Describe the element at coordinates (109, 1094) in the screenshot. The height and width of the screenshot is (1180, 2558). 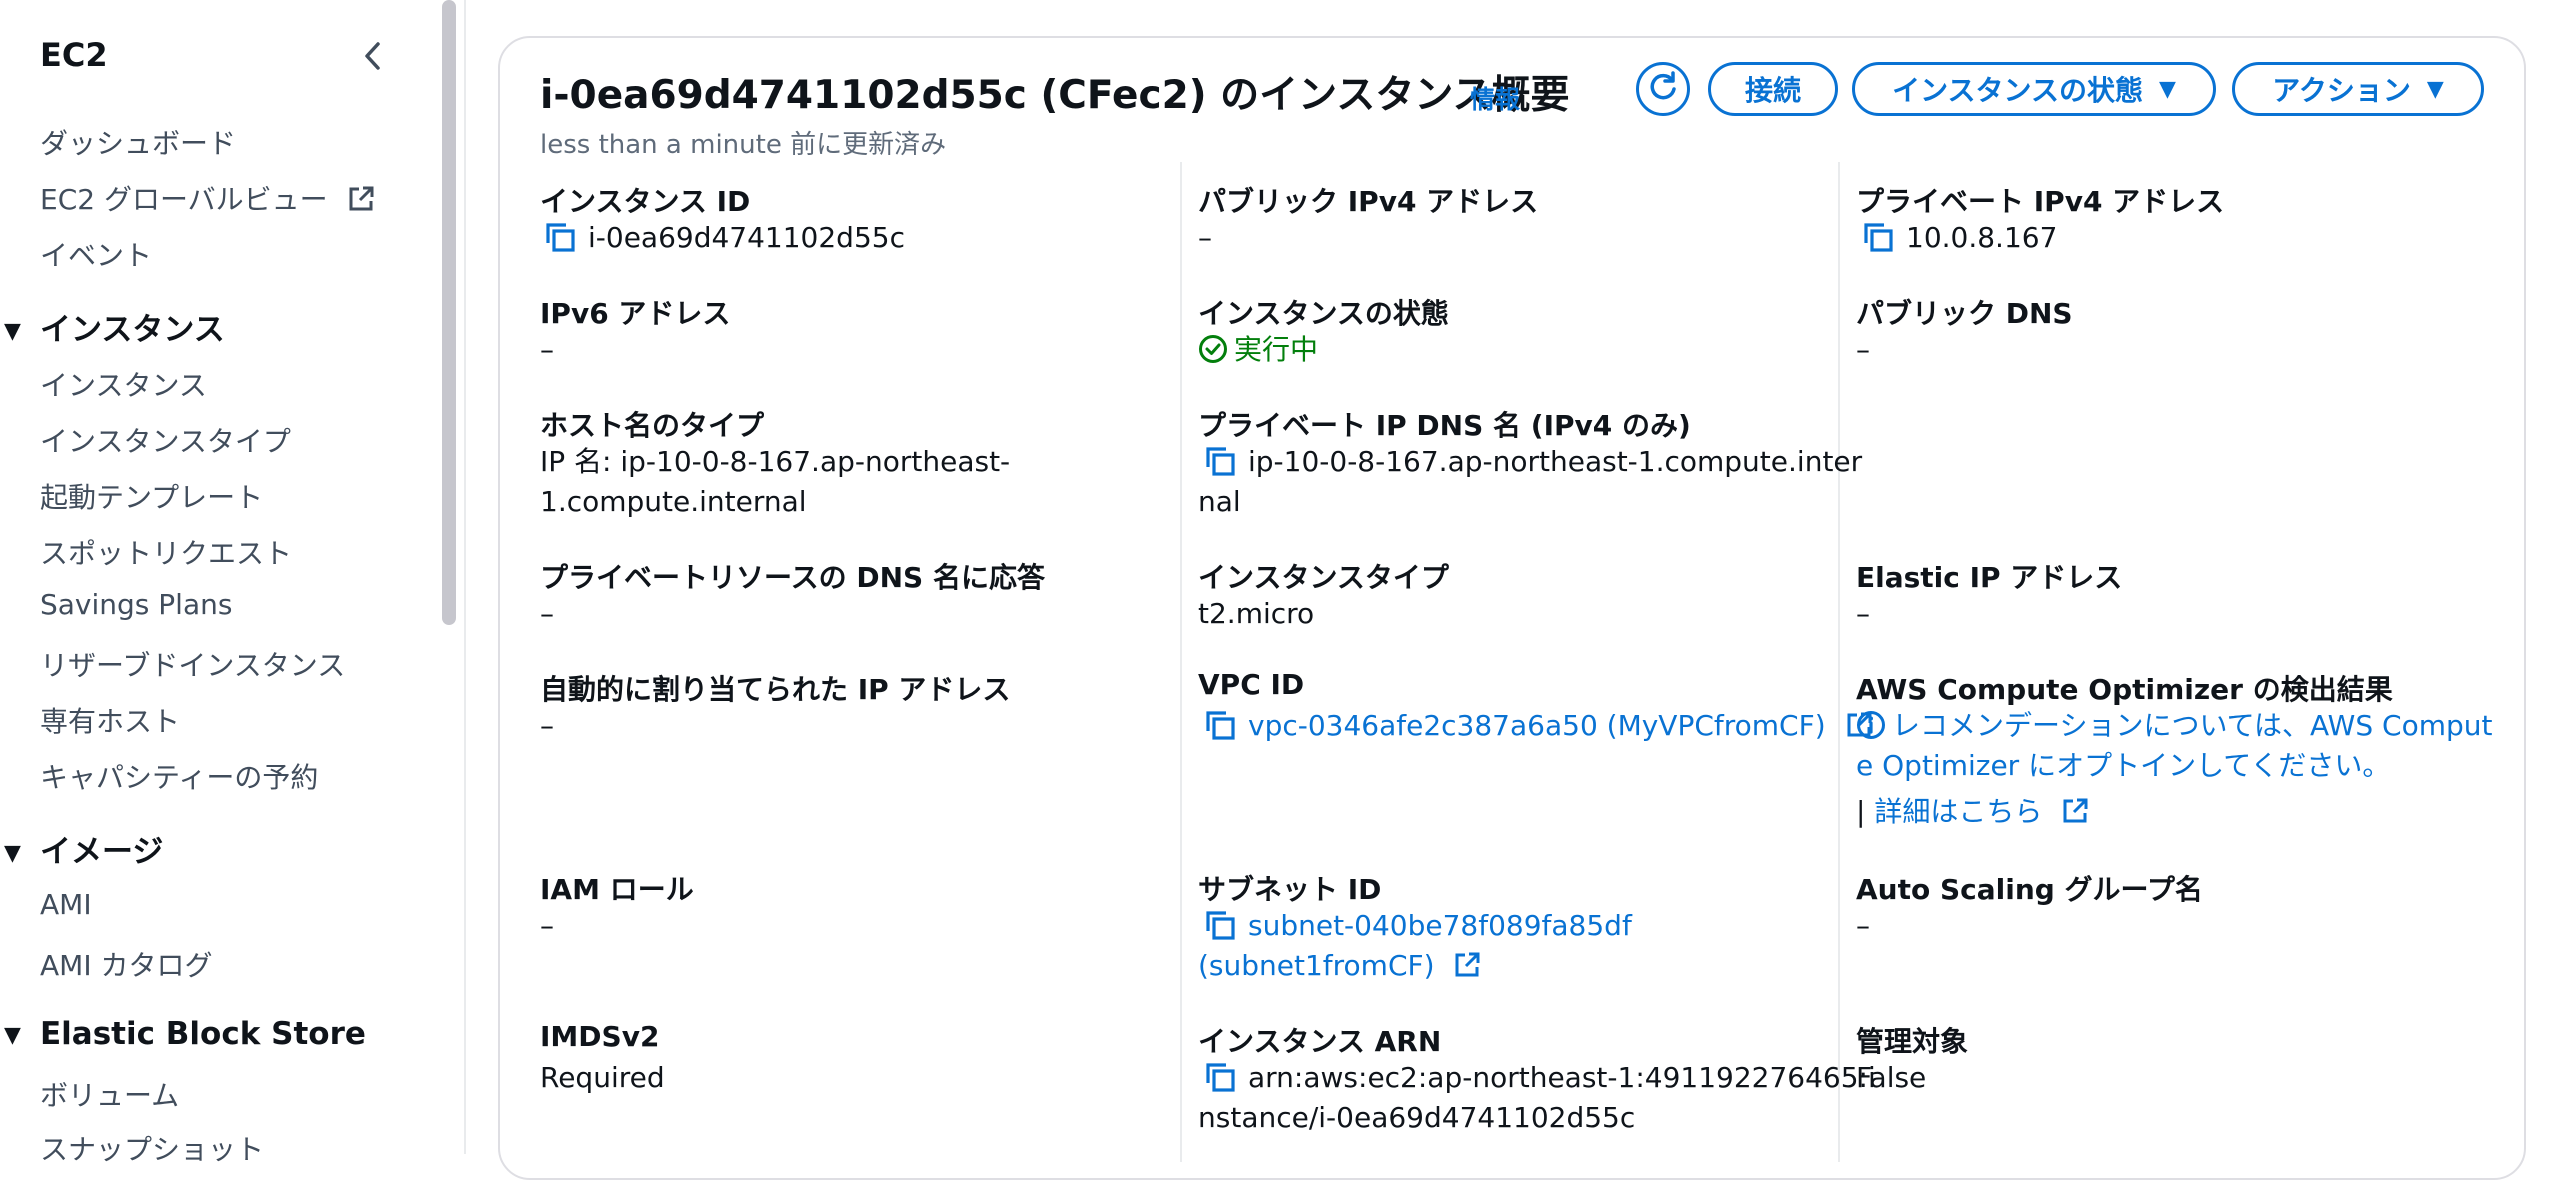
I see `sidebar-item-volumes: ボリューム` at that location.